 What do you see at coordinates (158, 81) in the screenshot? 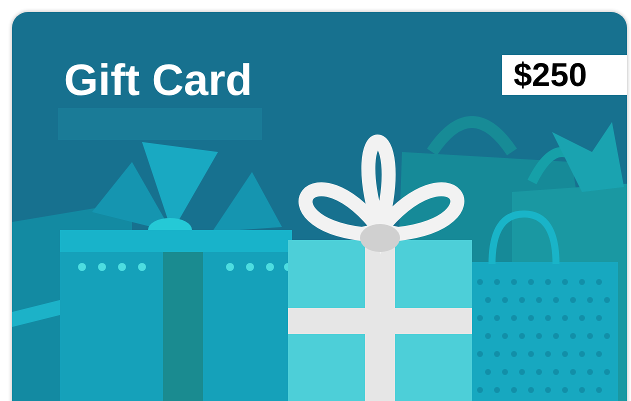
I see `card-title: Gift Card` at bounding box center [158, 81].